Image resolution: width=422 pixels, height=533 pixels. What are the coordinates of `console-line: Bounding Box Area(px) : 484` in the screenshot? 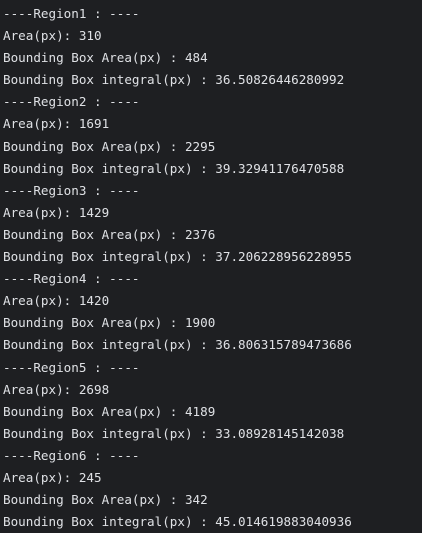 It's located at (105, 58).